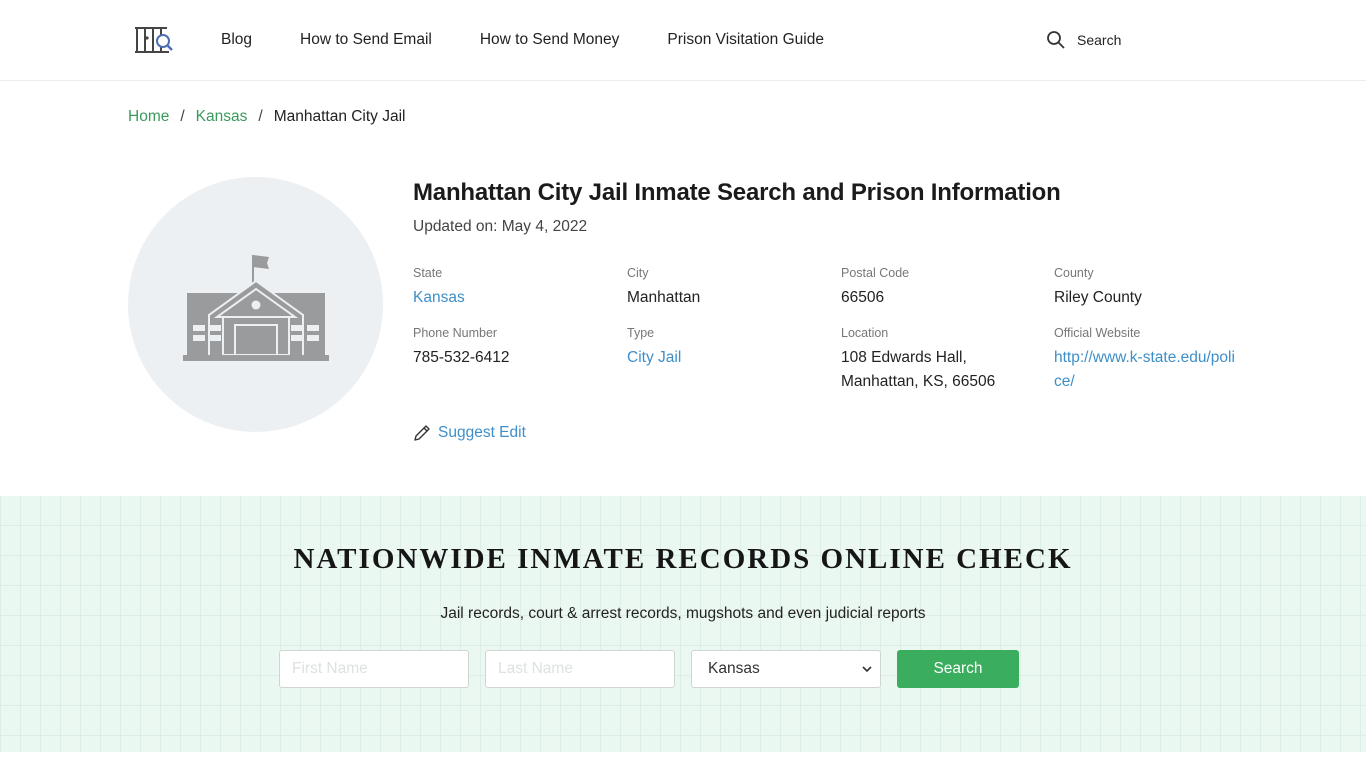  I want to click on first-name-input, so click(374, 669).